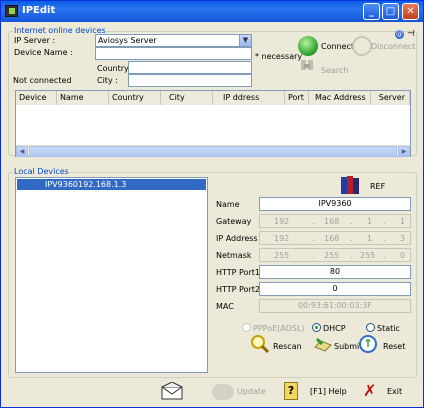  What do you see at coordinates (228, 204) in the screenshot?
I see `name-label: Name` at bounding box center [228, 204].